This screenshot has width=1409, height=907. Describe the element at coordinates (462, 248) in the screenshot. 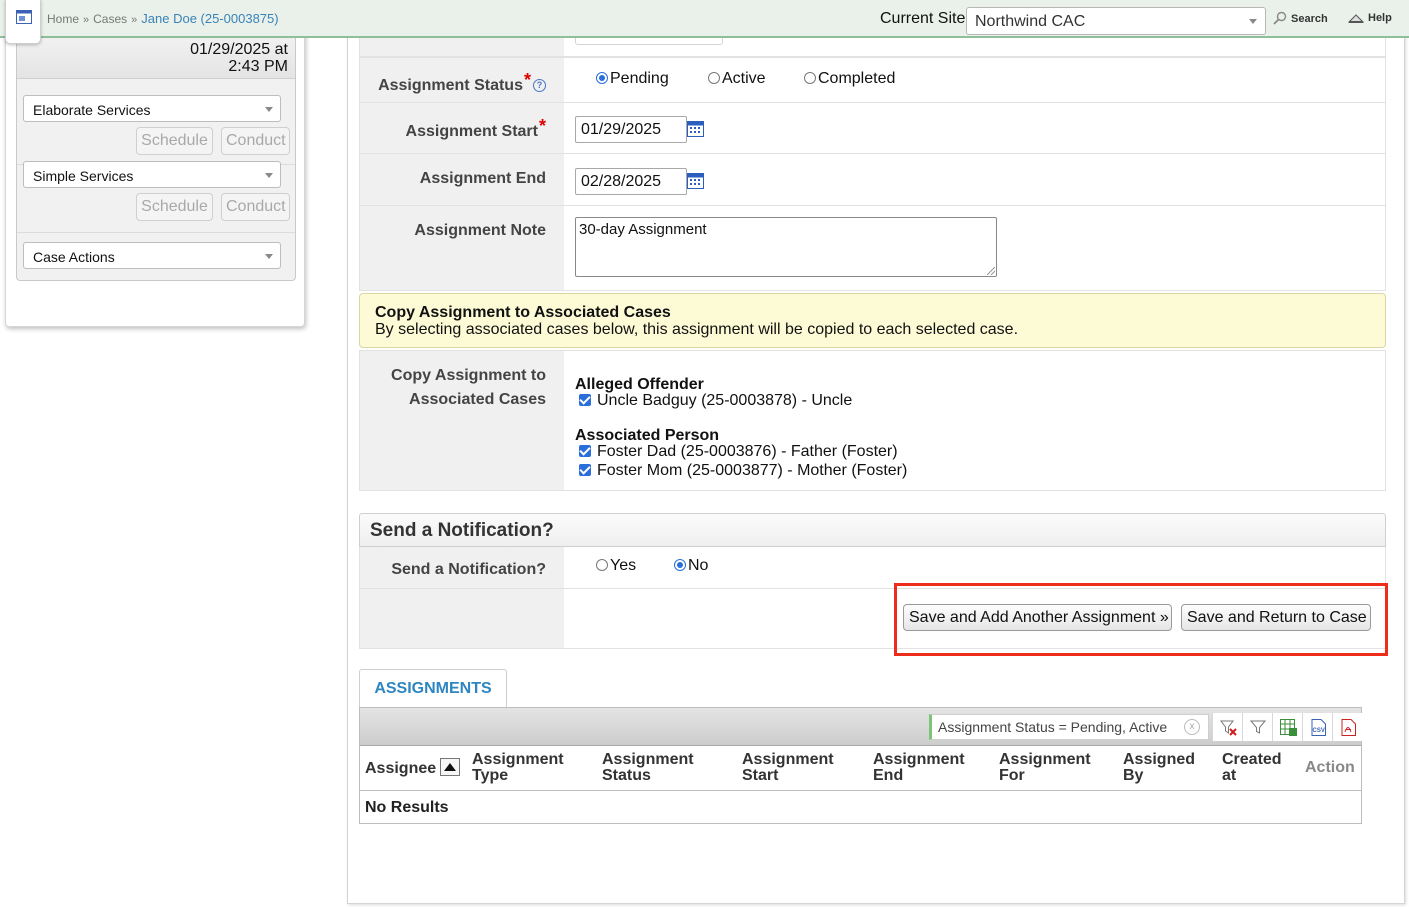

I see `assignment-note-label: Assignment Note` at that location.